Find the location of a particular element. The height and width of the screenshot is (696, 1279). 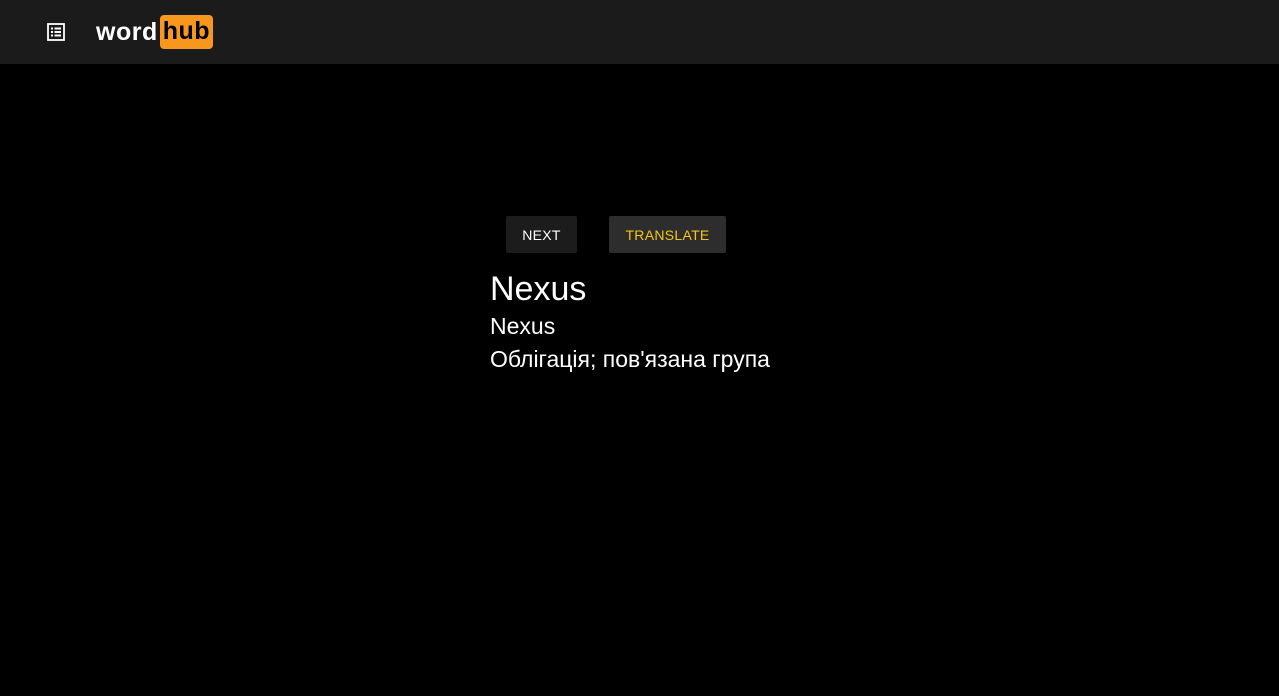

logo-hub-badge: hub is located at coordinates (186, 32).